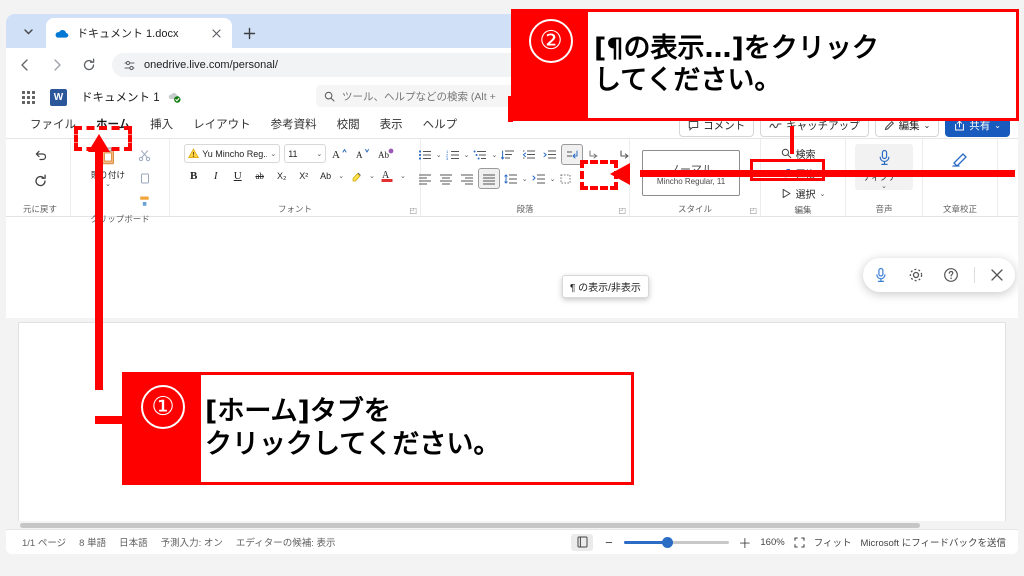  I want to click on increase-indent-icon, so click(550, 154).